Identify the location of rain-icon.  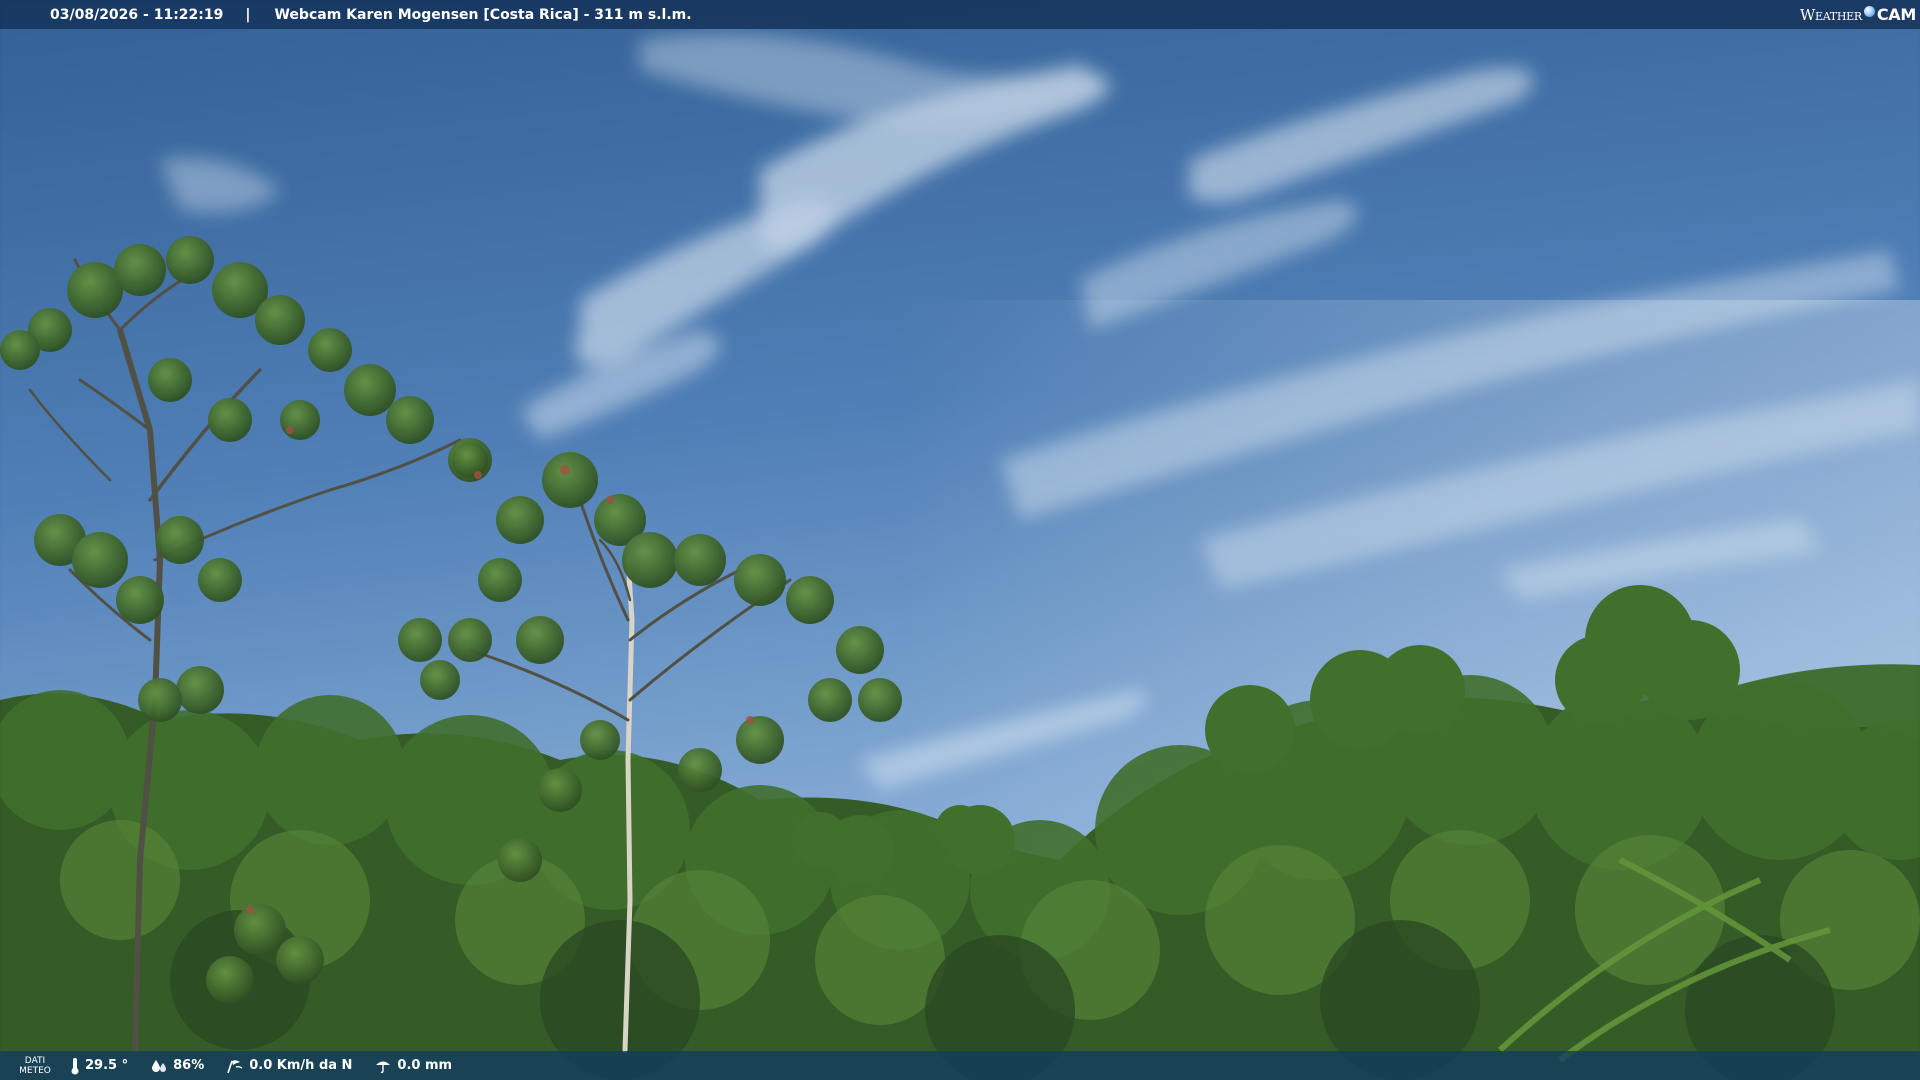
(383, 1067).